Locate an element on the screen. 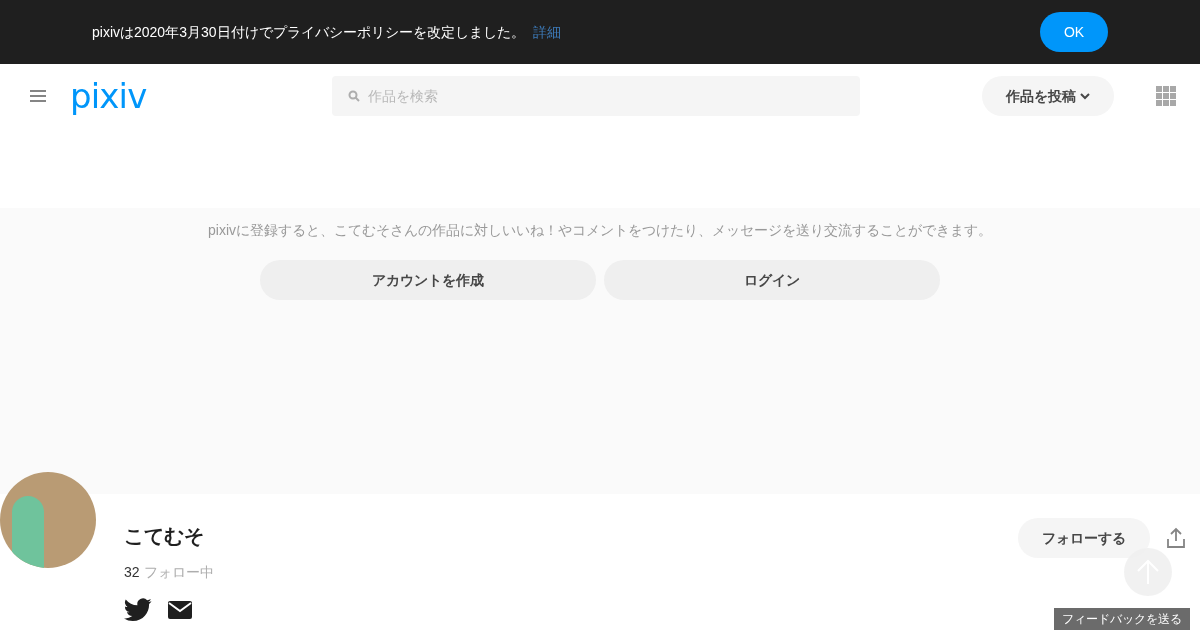 The width and height of the screenshot is (1200, 630). search-bar: 作品を検索 is located at coordinates (596, 96).